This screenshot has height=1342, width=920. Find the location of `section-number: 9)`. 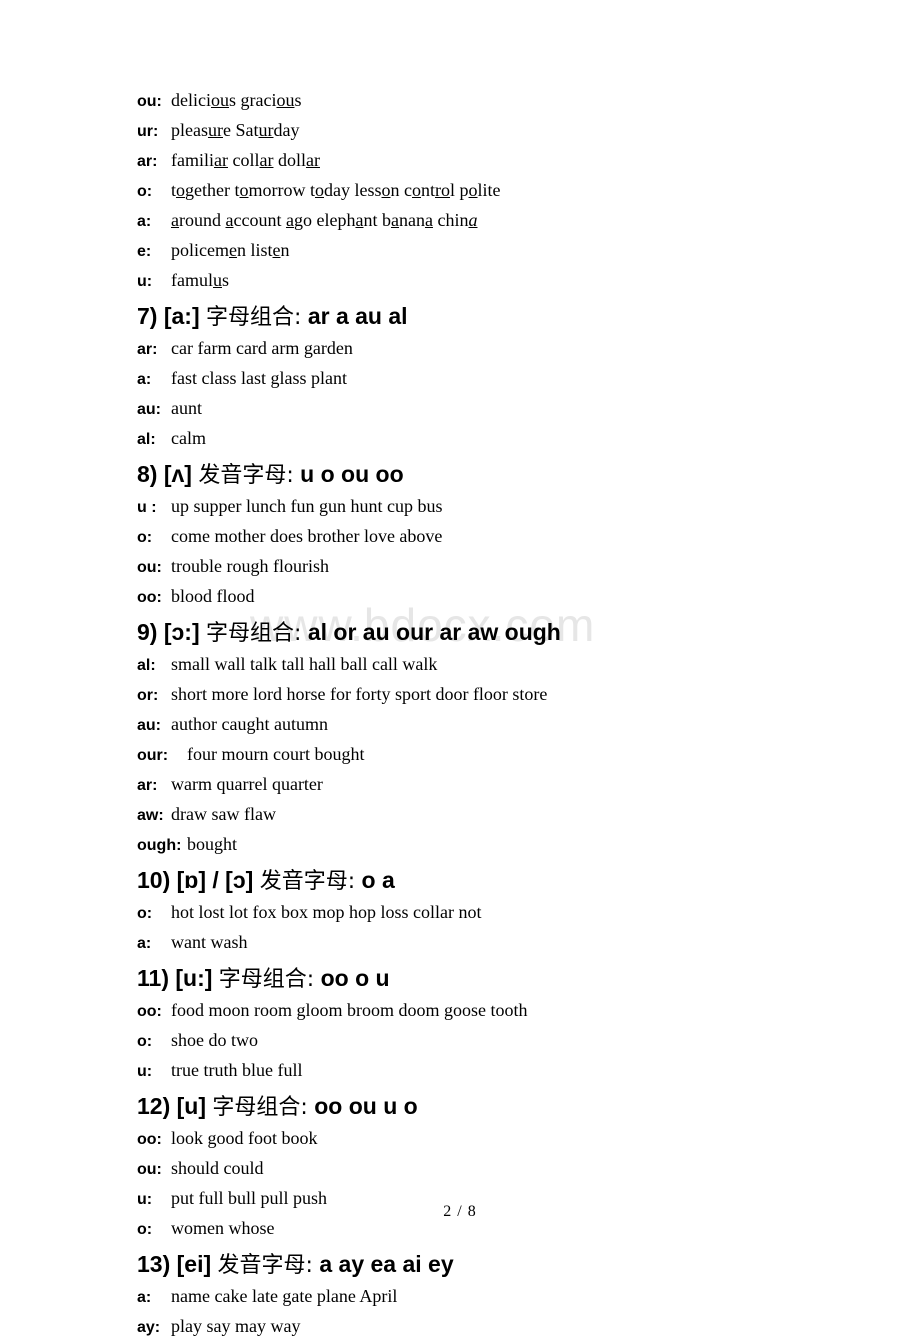

section-number: 9) is located at coordinates (150, 632).